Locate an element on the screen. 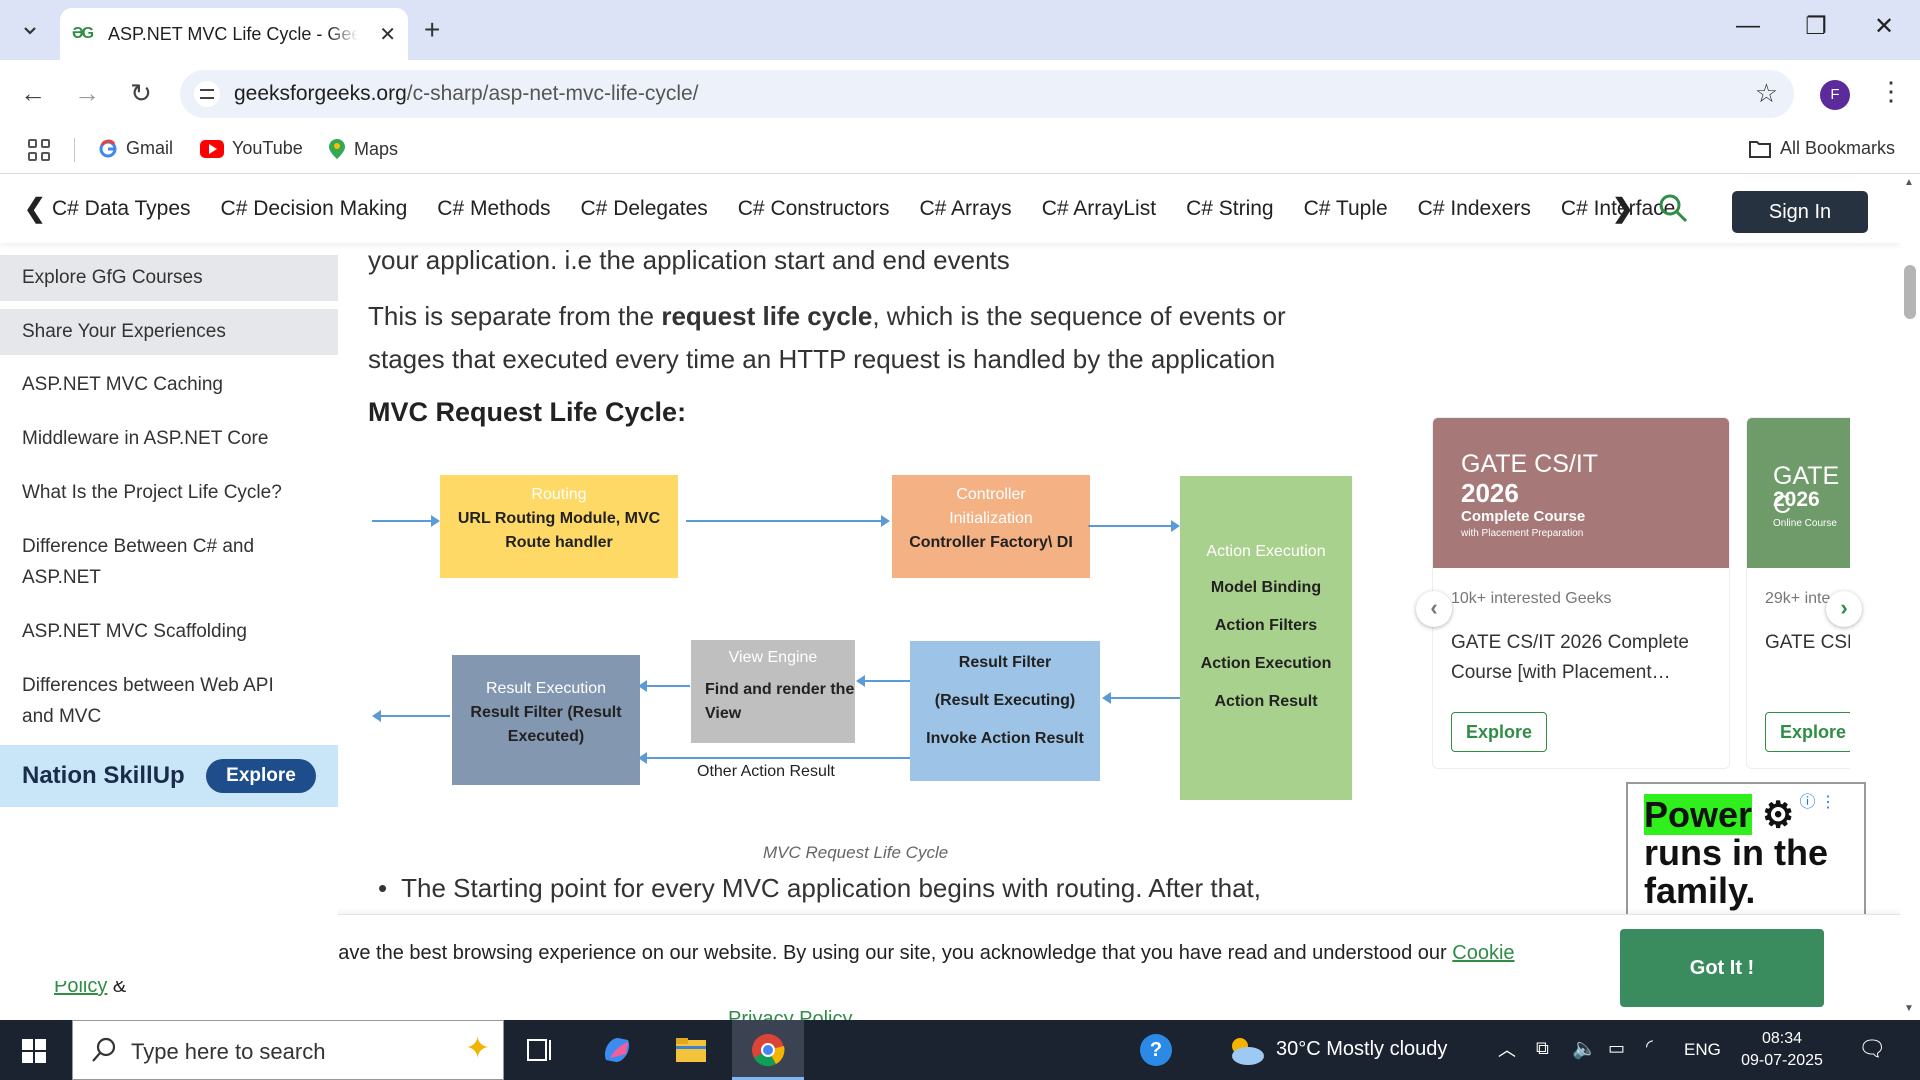  weather-text: 30°C Mostly cloudy is located at coordinates (1361, 1049).